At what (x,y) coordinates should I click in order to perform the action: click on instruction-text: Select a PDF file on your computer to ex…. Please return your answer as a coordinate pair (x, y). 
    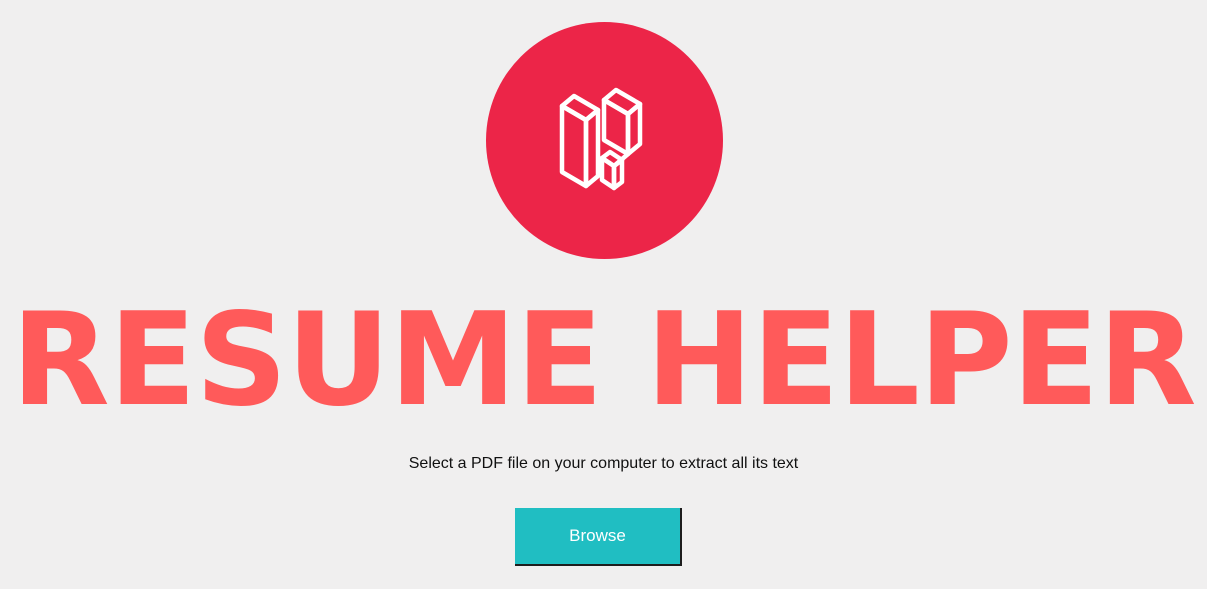
    Looking at the image, I should click on (603, 463).